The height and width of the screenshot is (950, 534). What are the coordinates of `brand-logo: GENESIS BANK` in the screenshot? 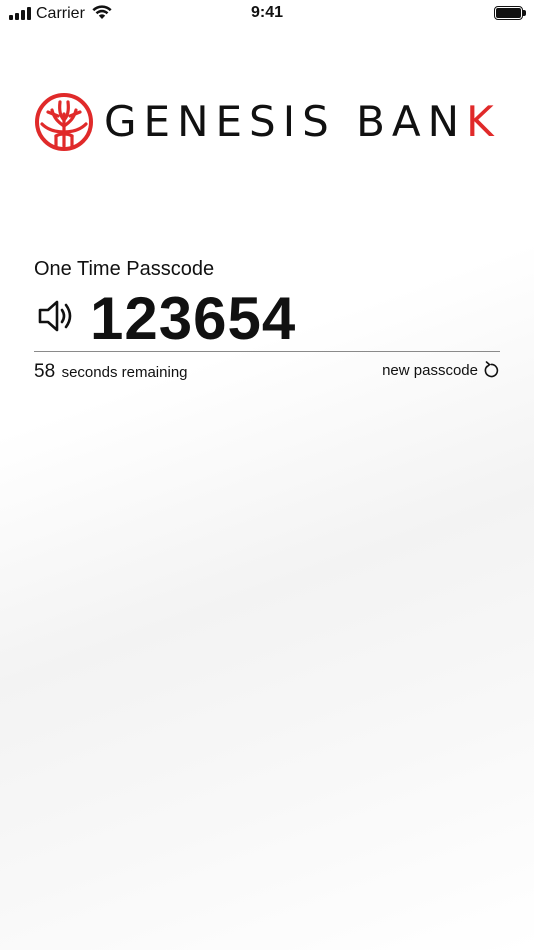 It's located at (269, 122).